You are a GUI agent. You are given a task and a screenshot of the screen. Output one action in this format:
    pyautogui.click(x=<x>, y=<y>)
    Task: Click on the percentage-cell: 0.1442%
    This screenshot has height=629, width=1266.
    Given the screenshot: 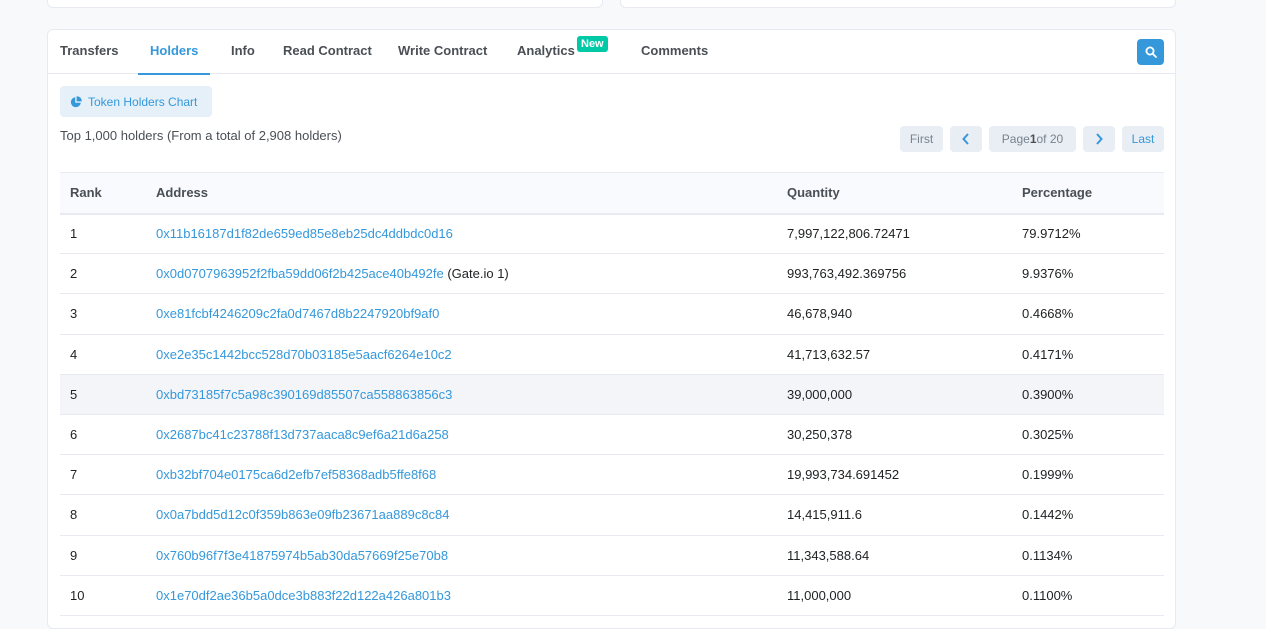 What is the action you would take?
    pyautogui.click(x=1048, y=515)
    